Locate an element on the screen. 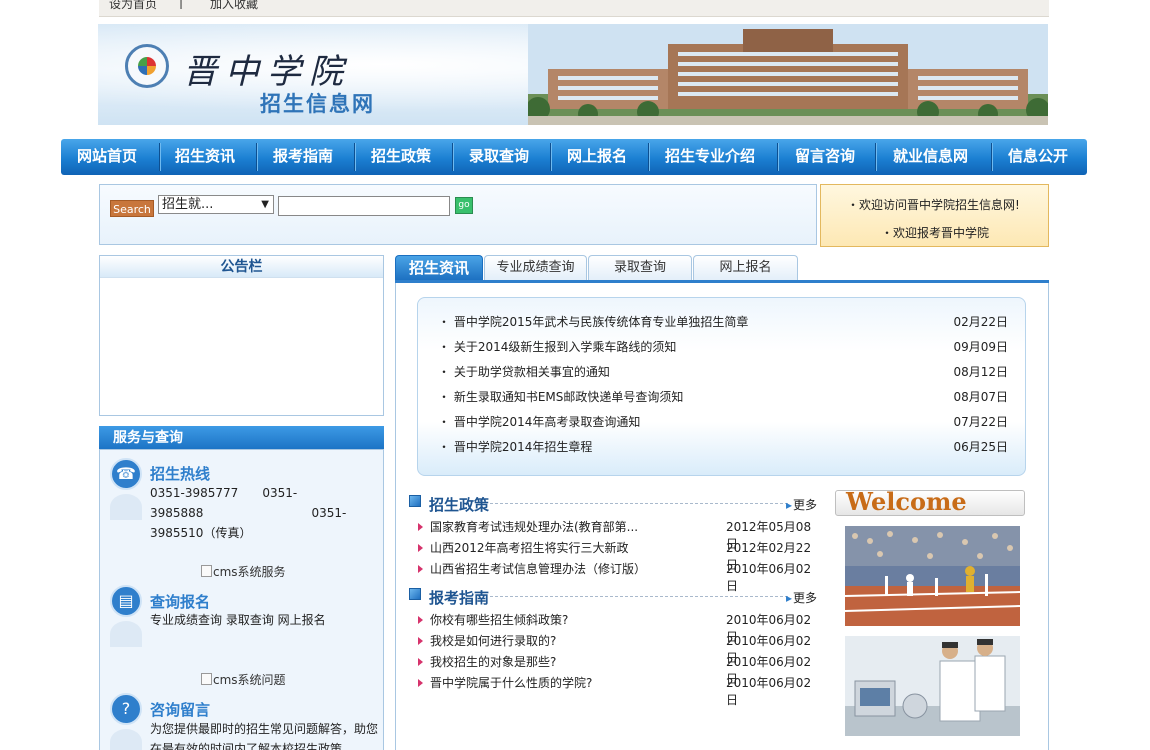 This screenshot has width=1150, height=750. news-title: ・ 关于助学贷款相关事宜的通知 is located at coordinates (524, 371).